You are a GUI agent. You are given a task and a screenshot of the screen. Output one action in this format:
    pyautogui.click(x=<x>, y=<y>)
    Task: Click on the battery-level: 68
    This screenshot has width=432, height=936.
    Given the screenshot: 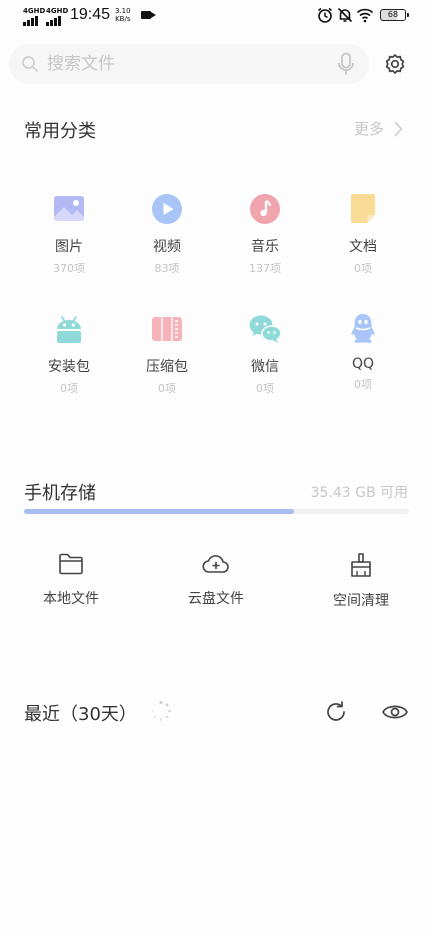 What is the action you would take?
    pyautogui.click(x=393, y=14)
    